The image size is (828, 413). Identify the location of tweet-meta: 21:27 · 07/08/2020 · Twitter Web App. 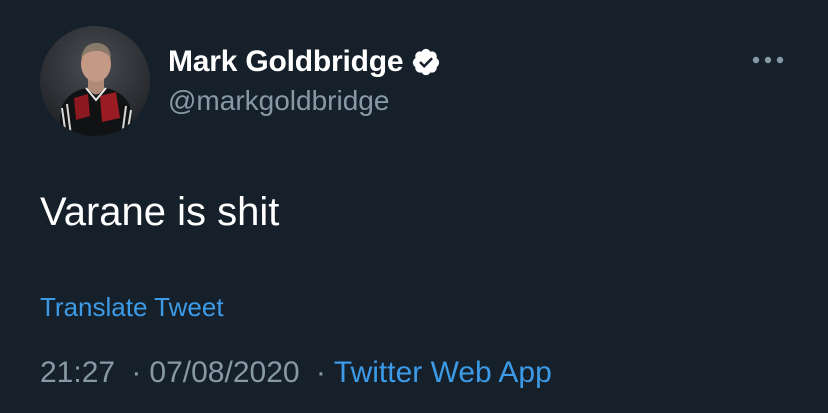
(296, 373).